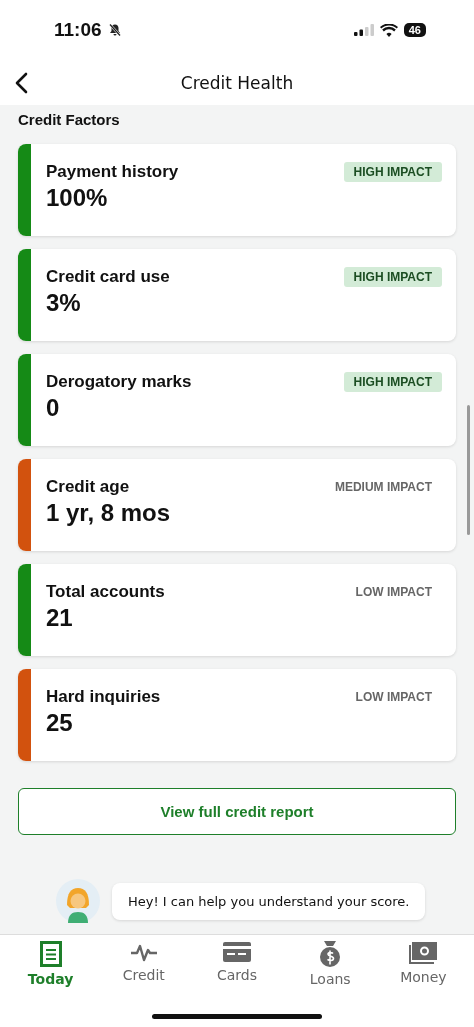  I want to click on factor-name: Hard inquiries, so click(103, 697).